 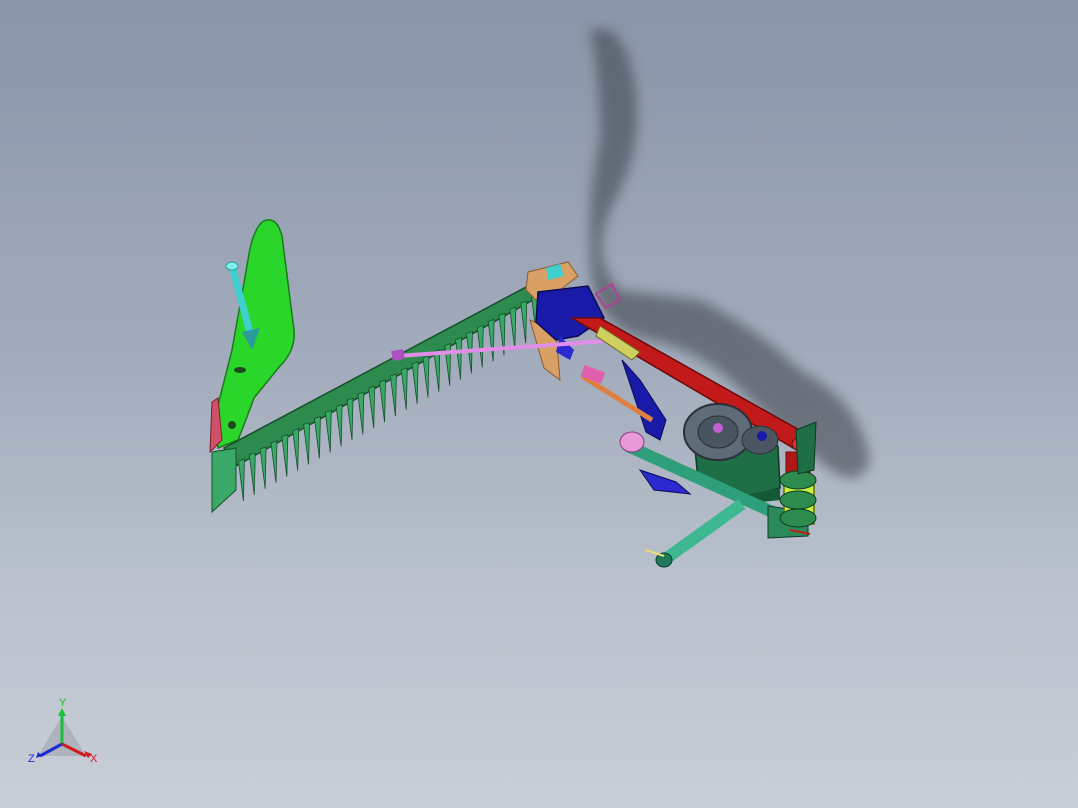 What do you see at coordinates (240, 370) in the screenshot?
I see `plate-slot` at bounding box center [240, 370].